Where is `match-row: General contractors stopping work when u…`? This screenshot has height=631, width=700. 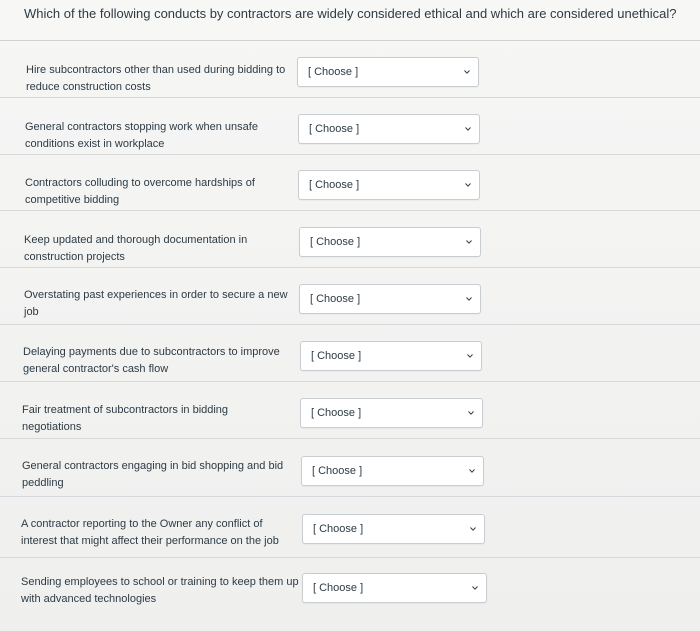
match-row: General contractors stopping work when u… is located at coordinates (350, 126).